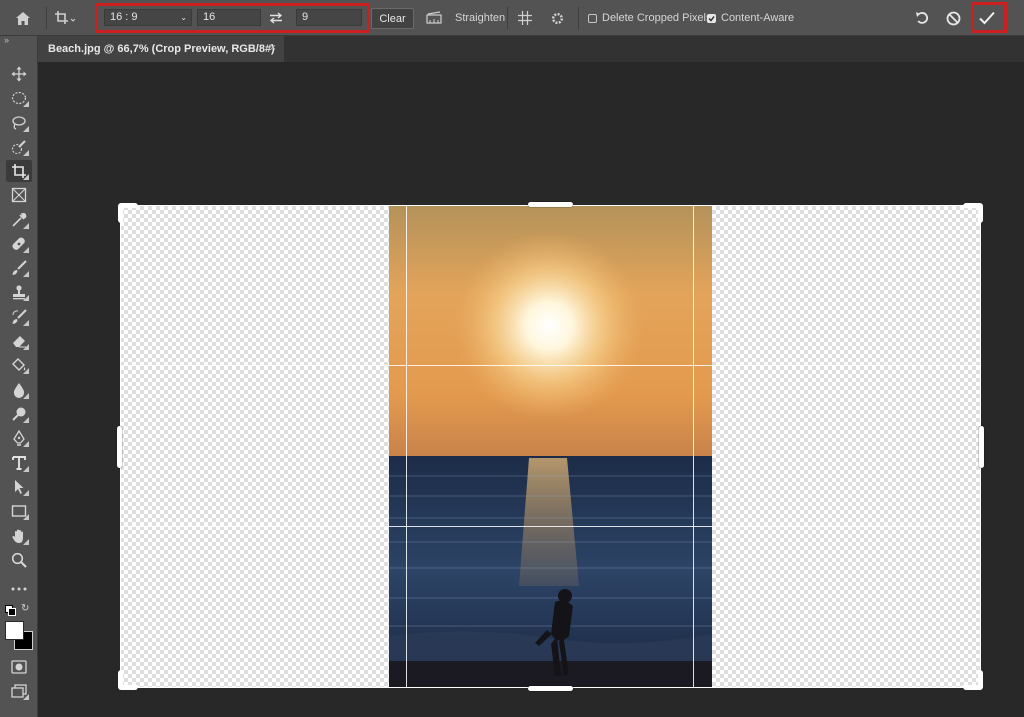 The image size is (1024, 717). I want to click on crop-handle-top, so click(550, 204).